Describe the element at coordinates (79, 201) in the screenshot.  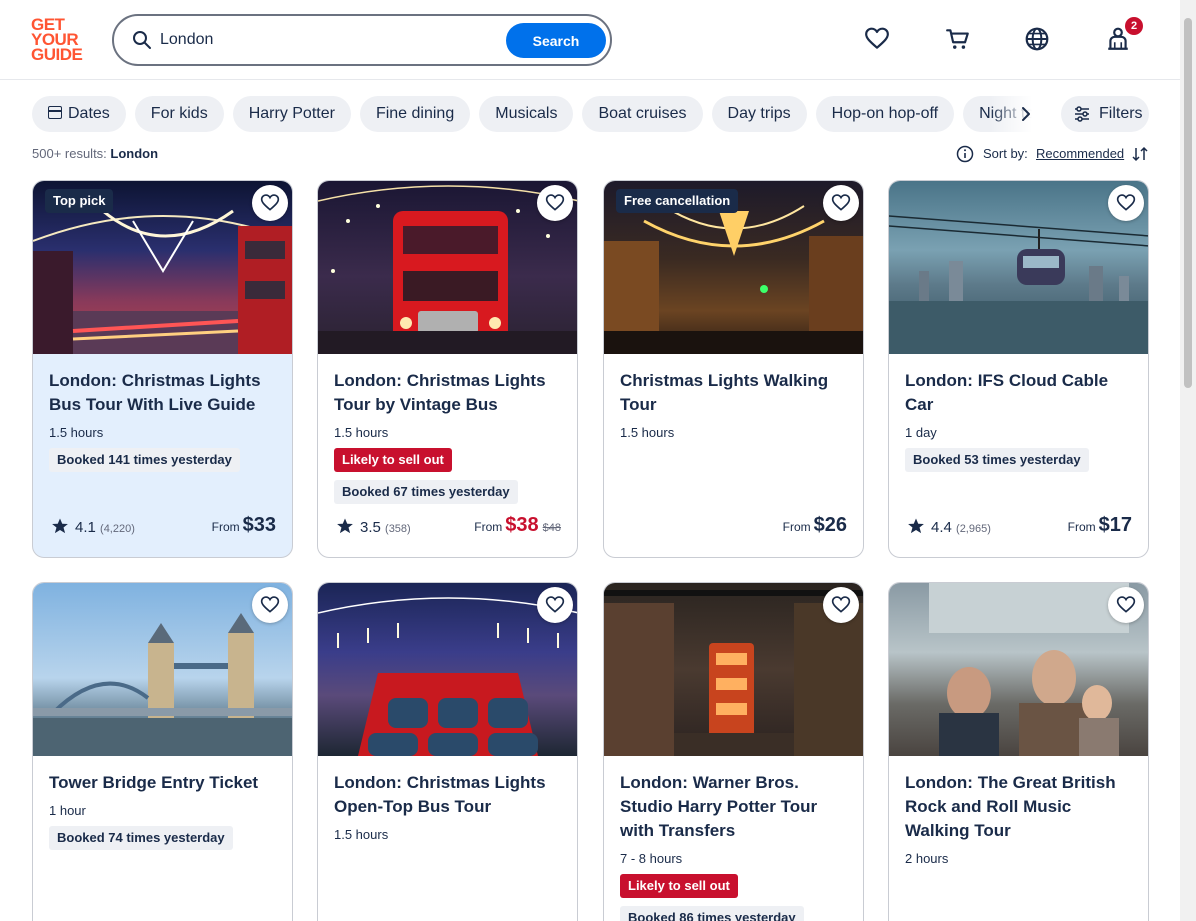
I see `tag-top-pick: Top pick` at that location.